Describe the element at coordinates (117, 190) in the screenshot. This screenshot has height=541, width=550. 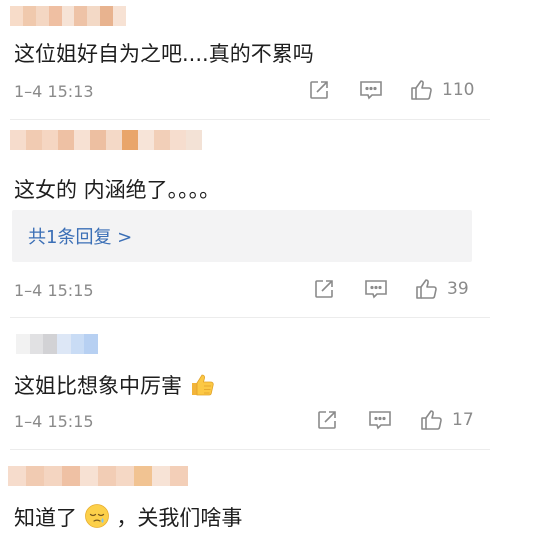
I see `comment-text: 这女的 内涵绝了。。。。` at that location.